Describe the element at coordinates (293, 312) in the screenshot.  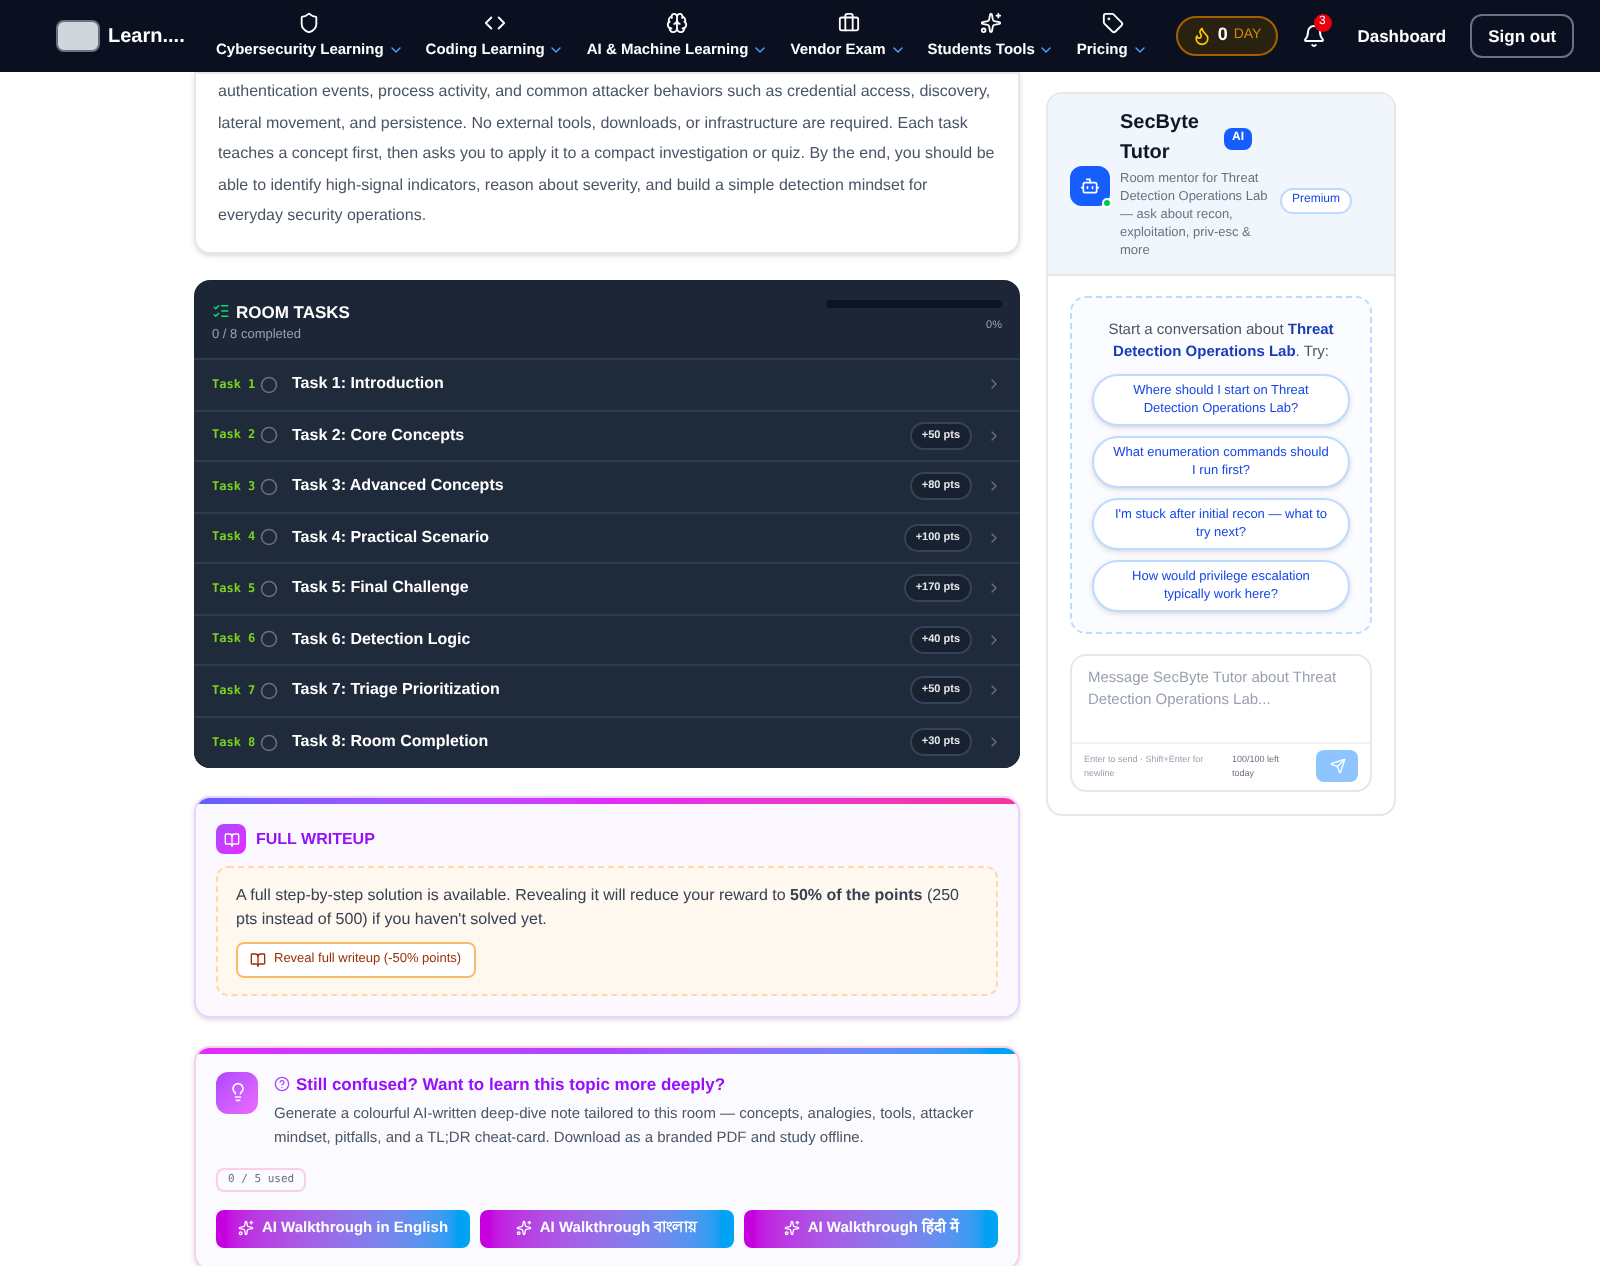
I see `tasks-title: ROOM TASKS` at that location.